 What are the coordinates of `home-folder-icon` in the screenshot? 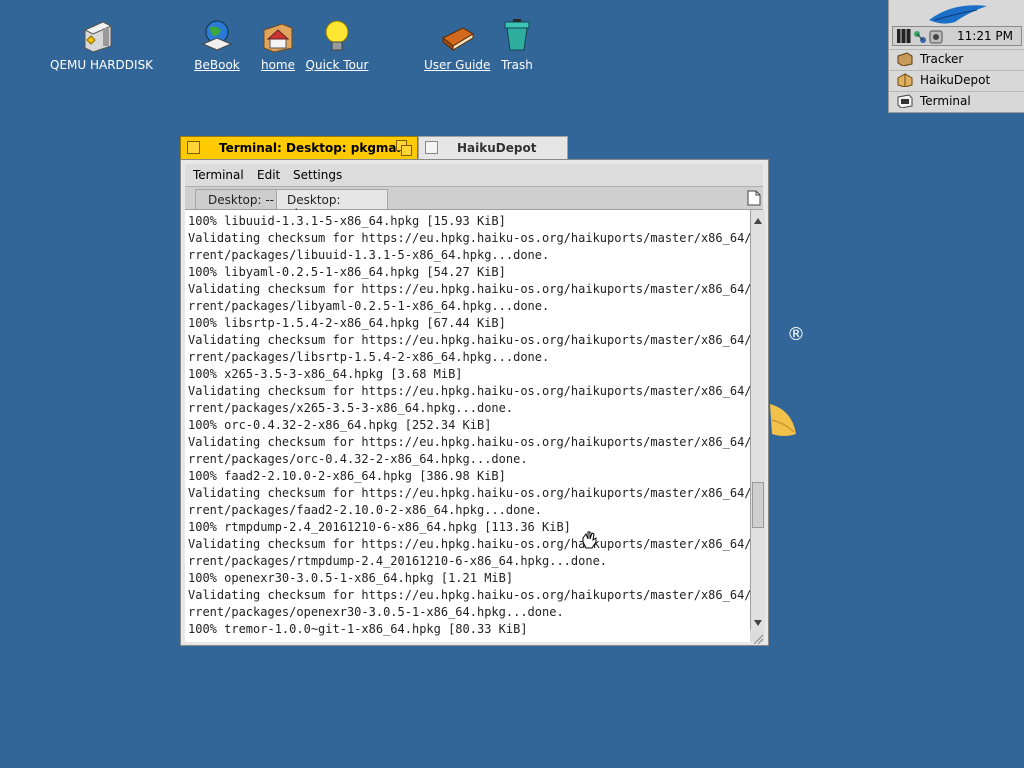 It's located at (278, 36).